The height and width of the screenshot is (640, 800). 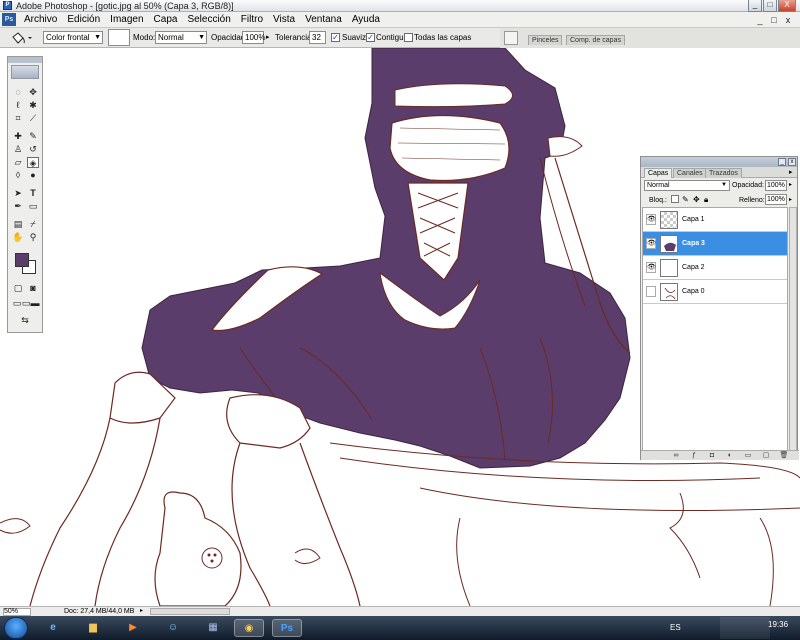 I want to click on menu-seleccion: Selección, so click(x=208, y=19).